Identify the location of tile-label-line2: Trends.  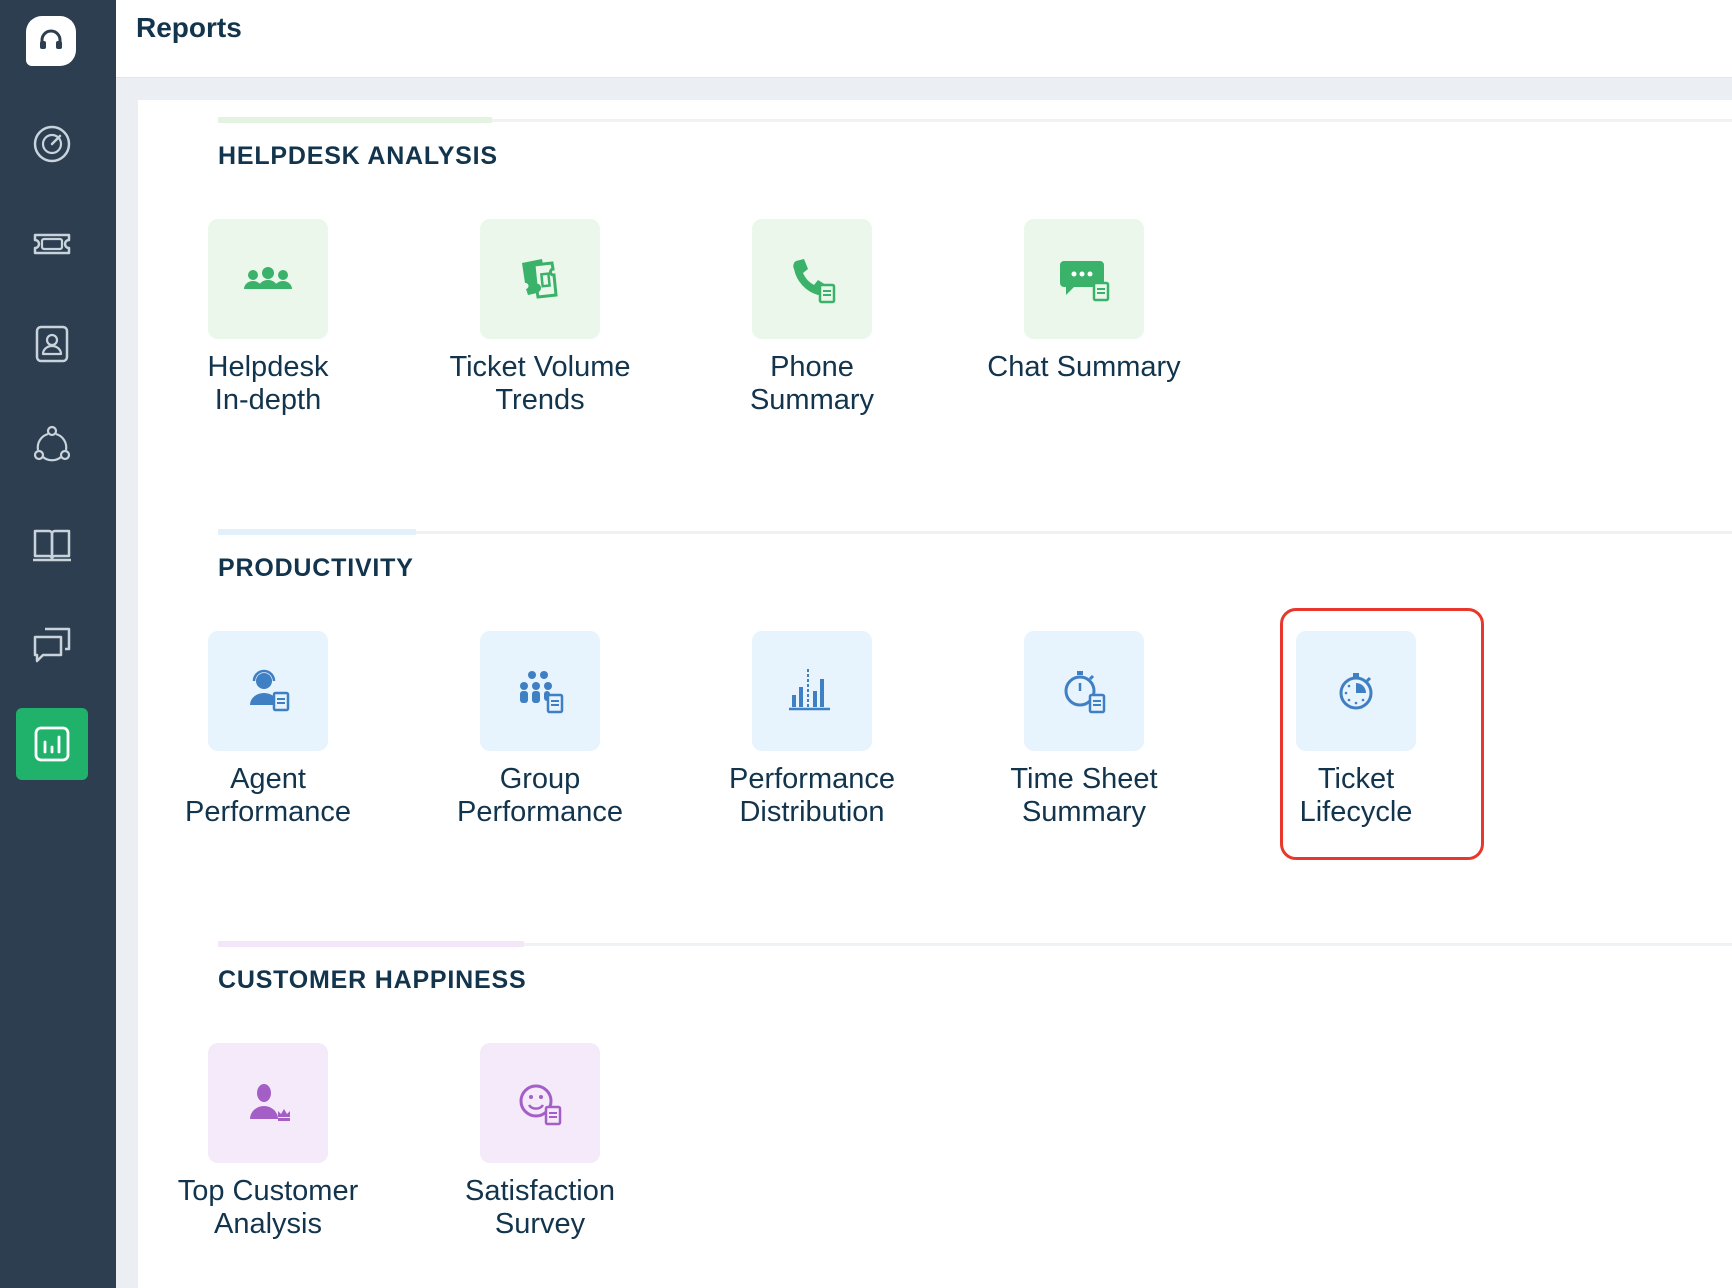
(540, 400).